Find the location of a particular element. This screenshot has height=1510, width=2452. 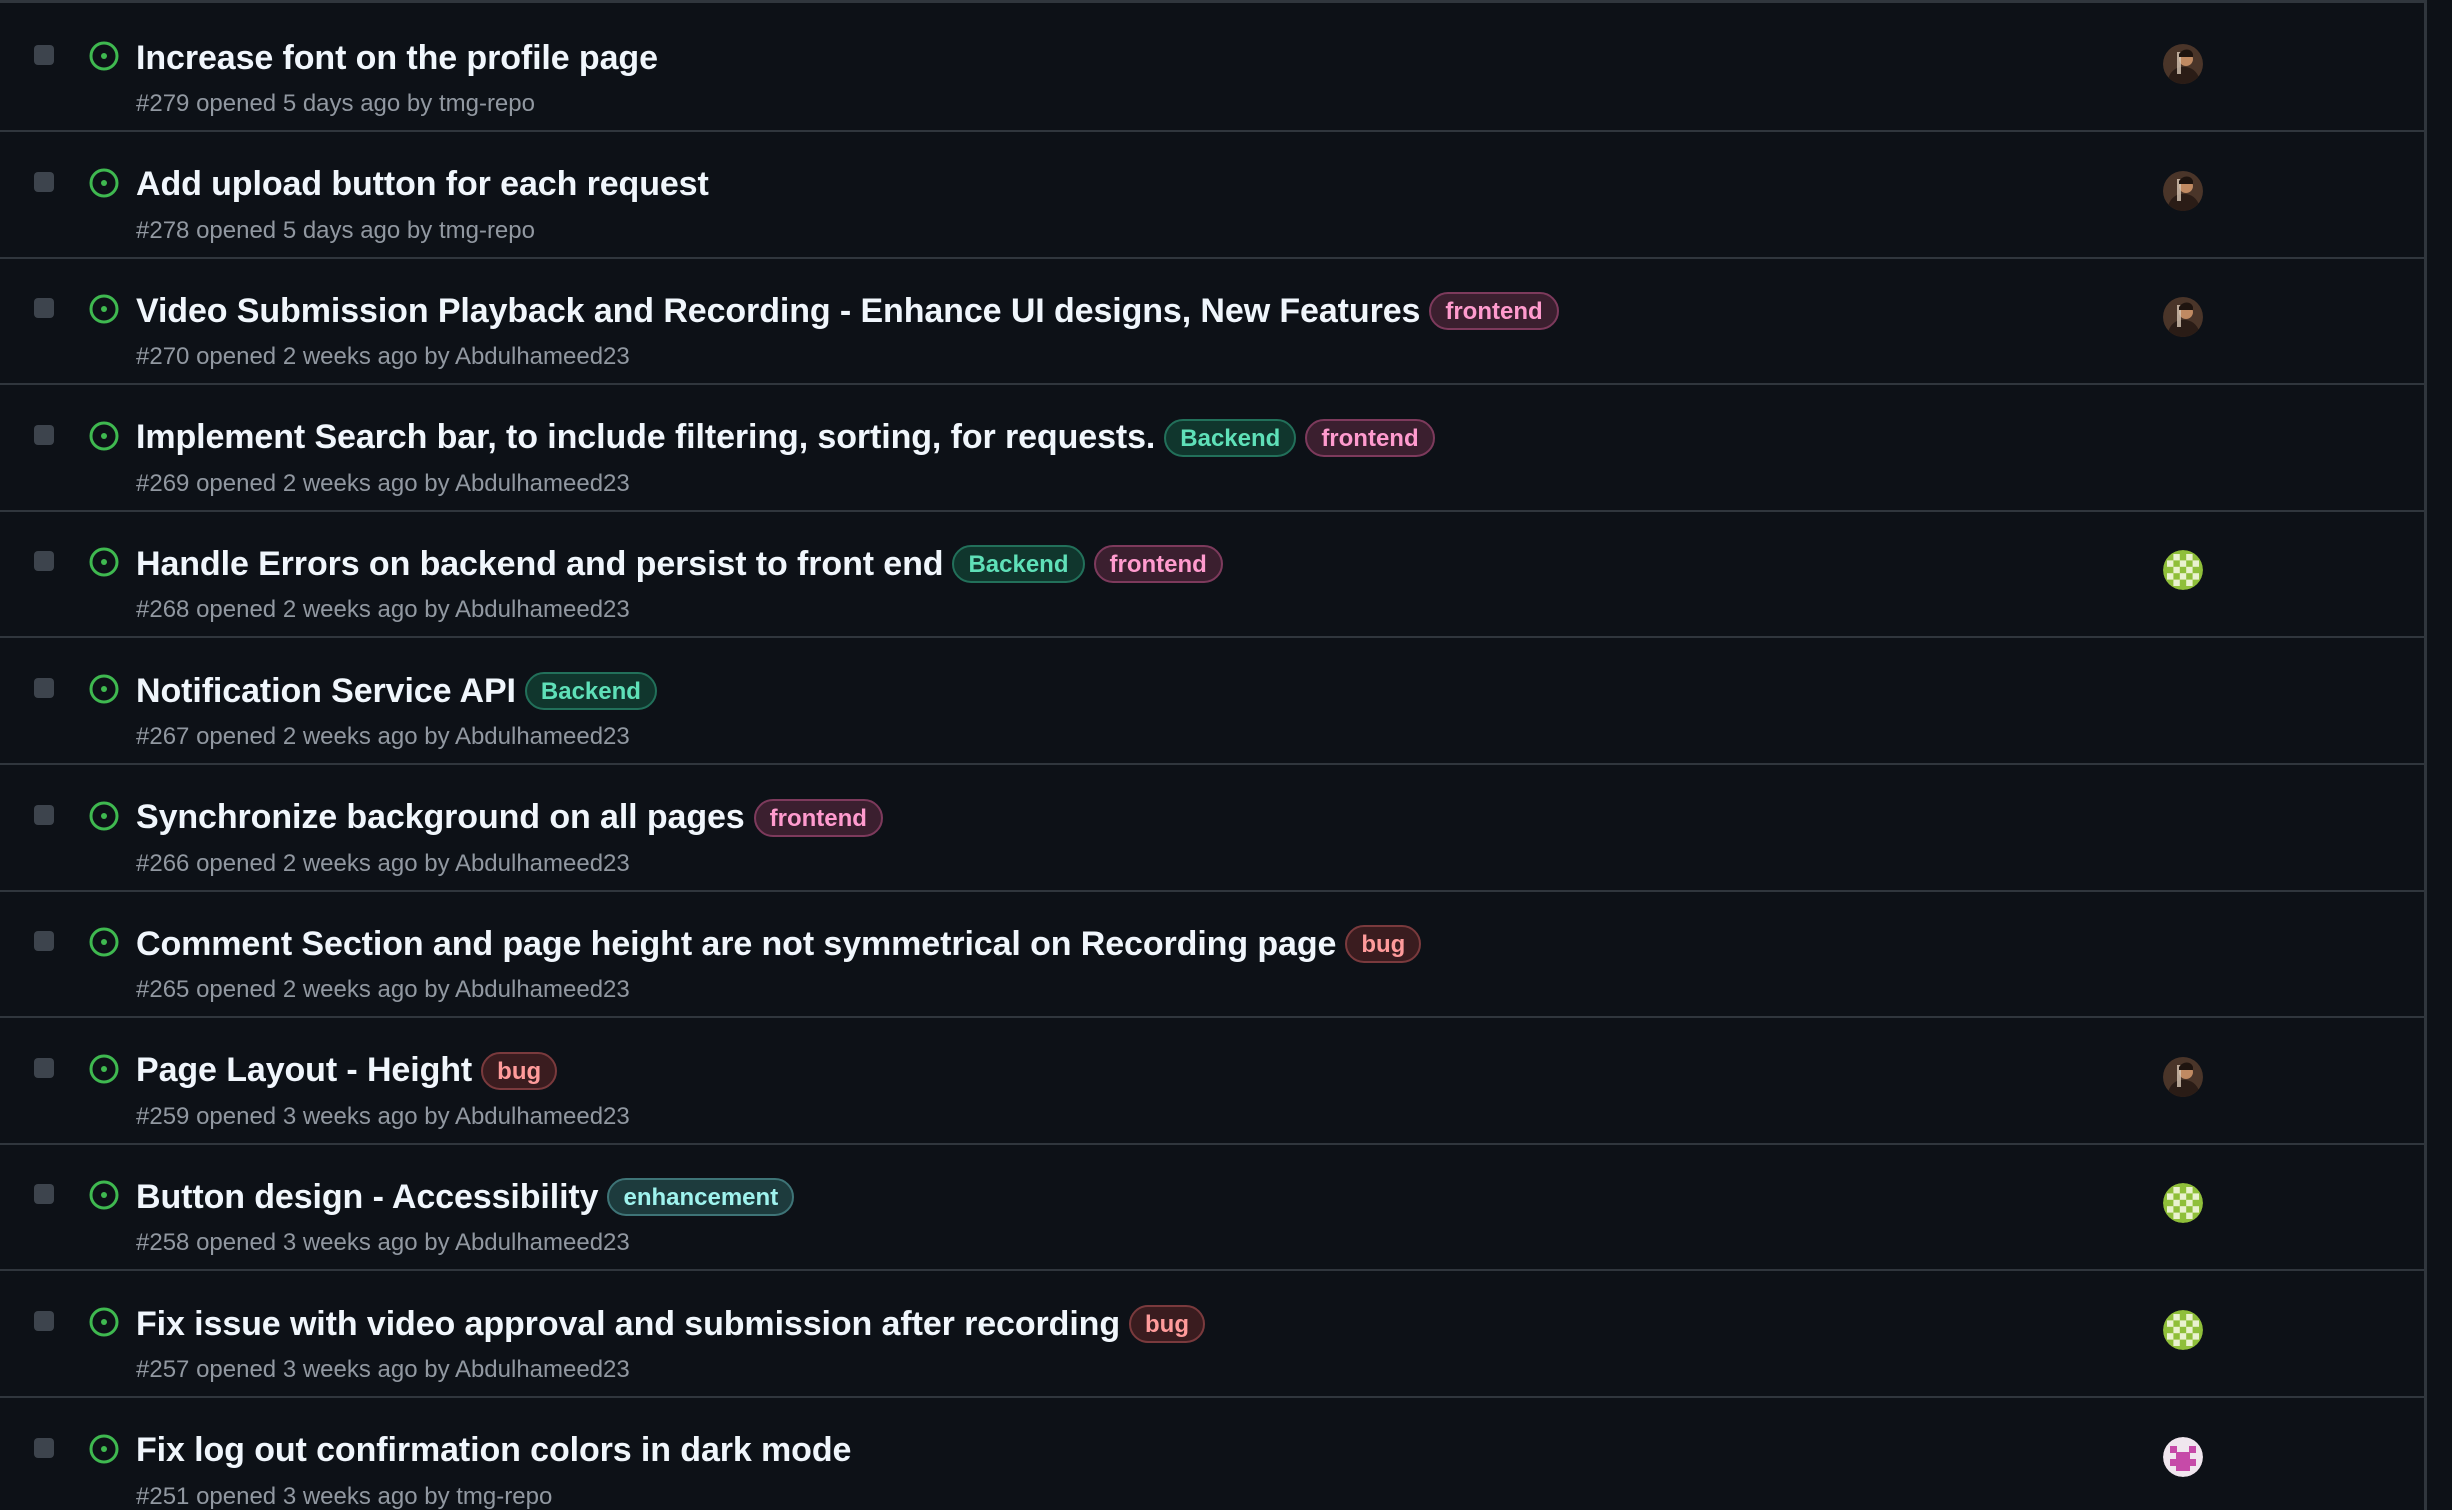

issue-meta: #278 opened 5 days ago by tmg-repo is located at coordinates (335, 231).